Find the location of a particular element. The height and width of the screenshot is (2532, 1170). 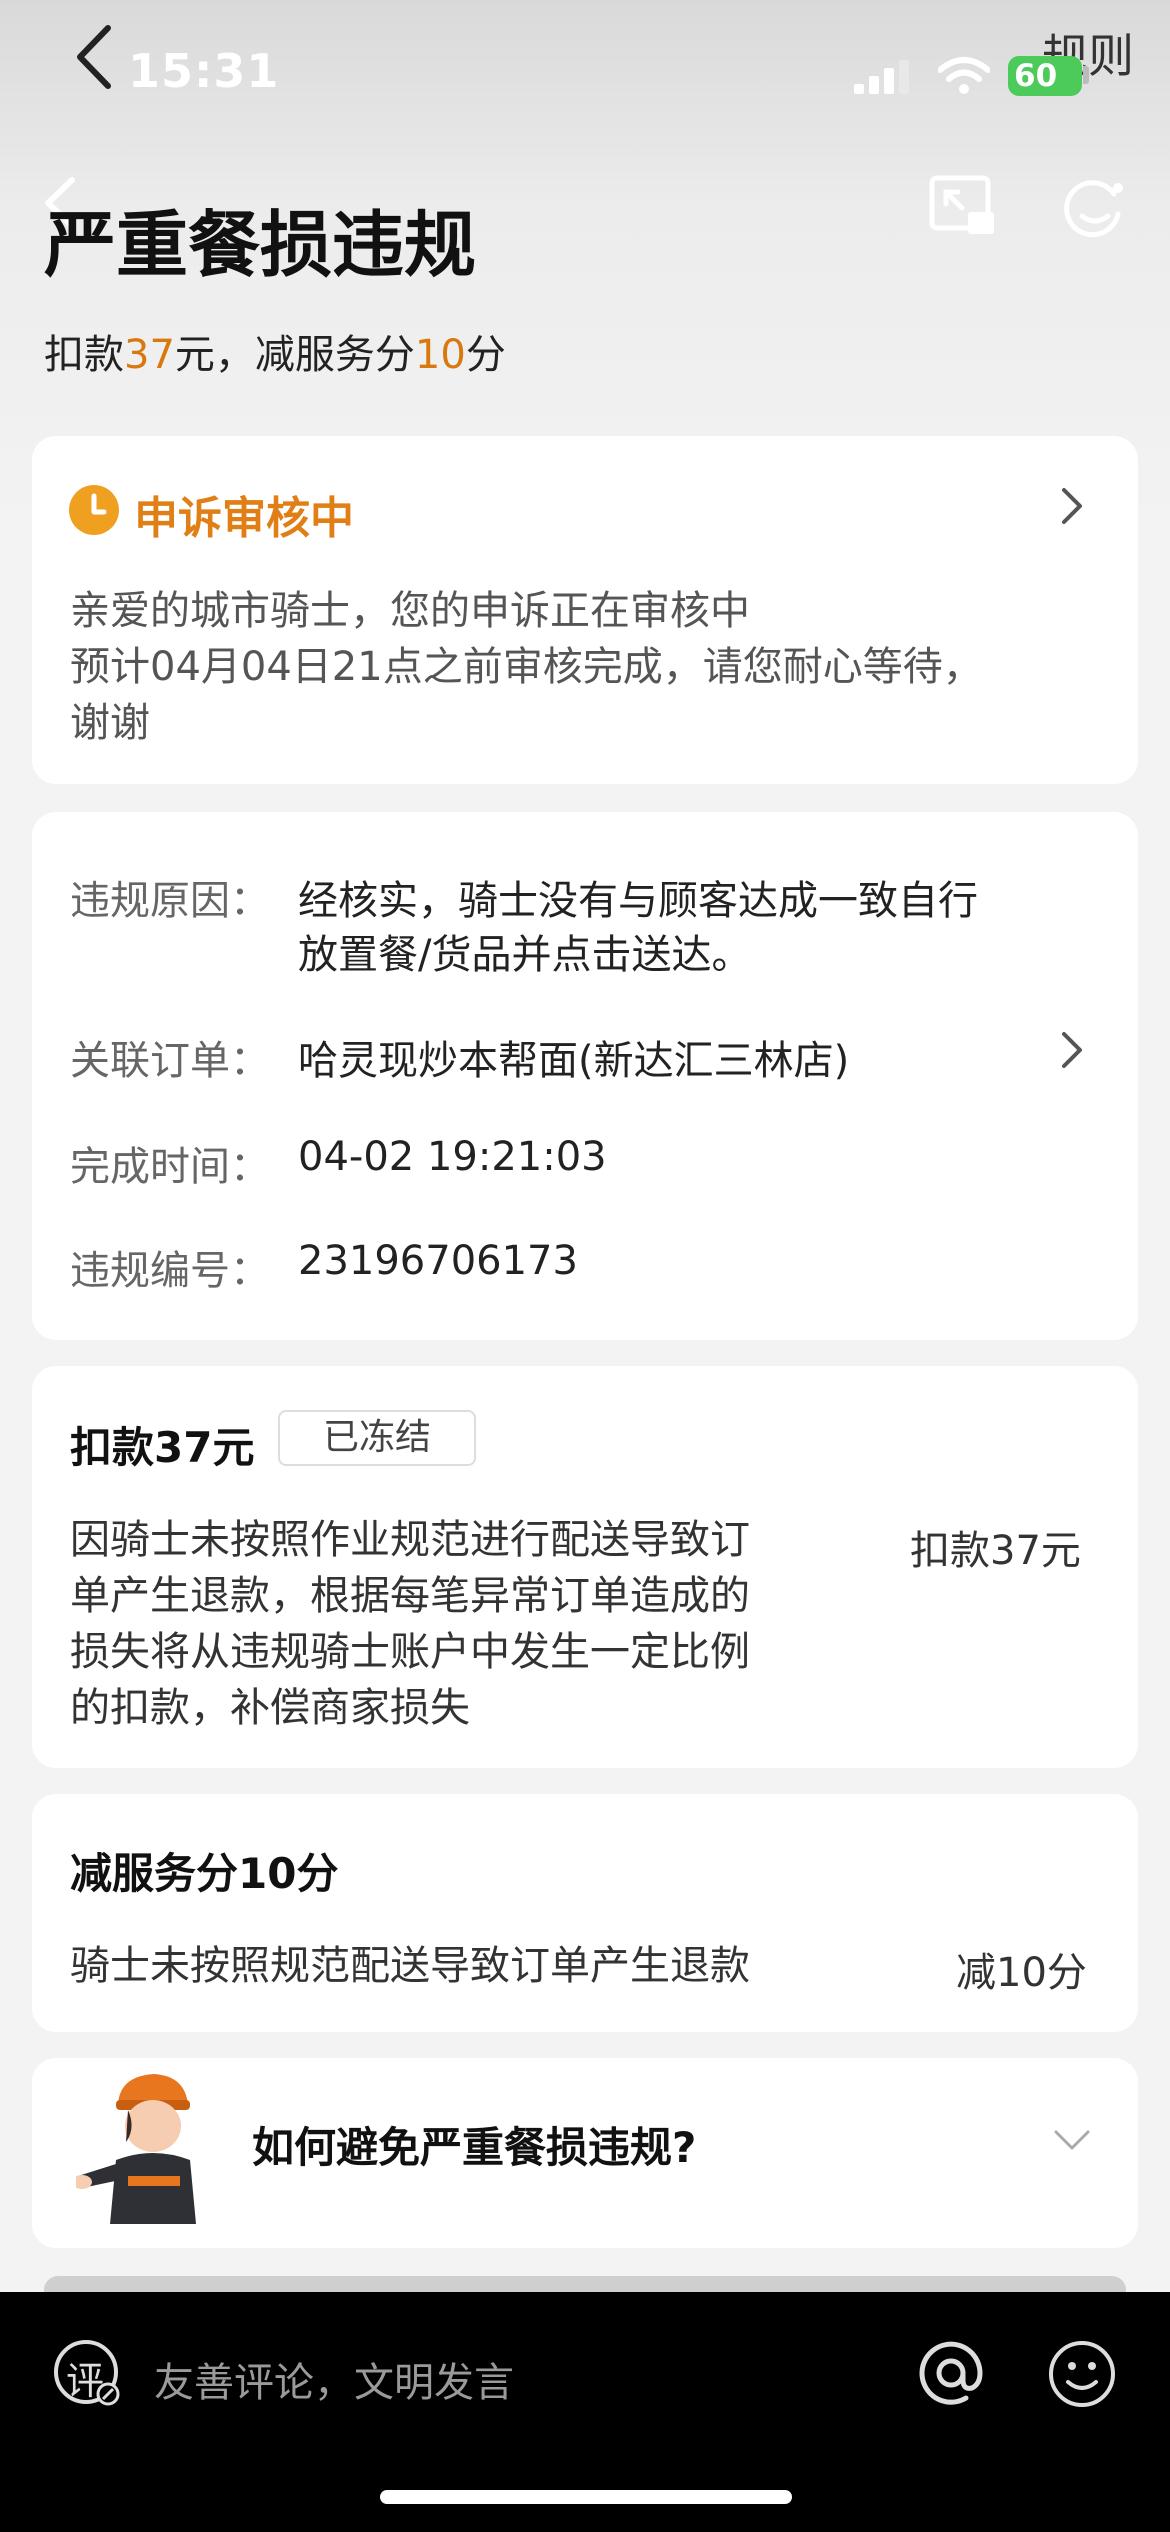

home-indicator is located at coordinates (586, 2497).